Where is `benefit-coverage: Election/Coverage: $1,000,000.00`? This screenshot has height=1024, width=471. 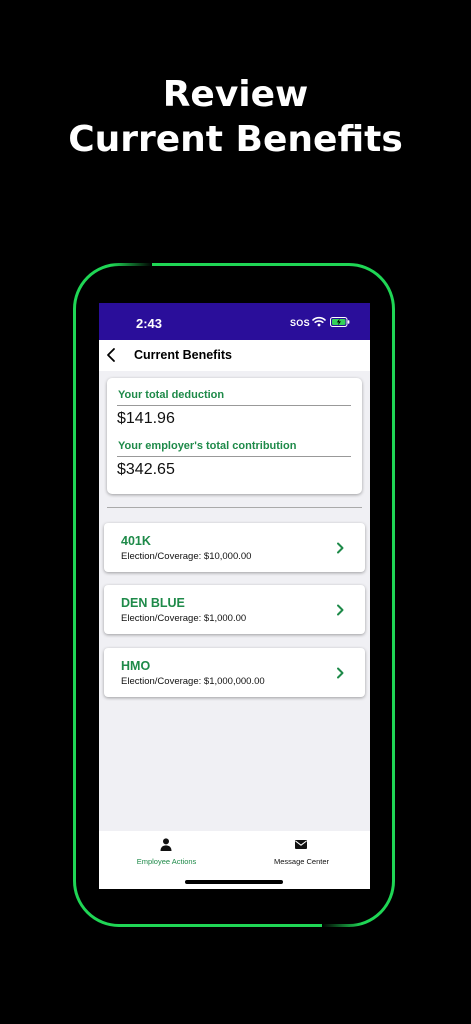 benefit-coverage: Election/Coverage: $1,000,000.00 is located at coordinates (193, 681).